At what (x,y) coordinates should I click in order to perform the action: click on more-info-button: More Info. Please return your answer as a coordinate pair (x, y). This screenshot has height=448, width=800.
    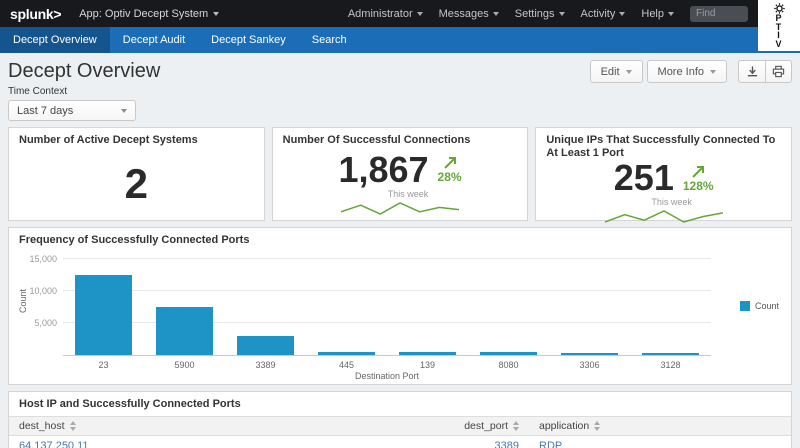
    Looking at the image, I should click on (686, 71).